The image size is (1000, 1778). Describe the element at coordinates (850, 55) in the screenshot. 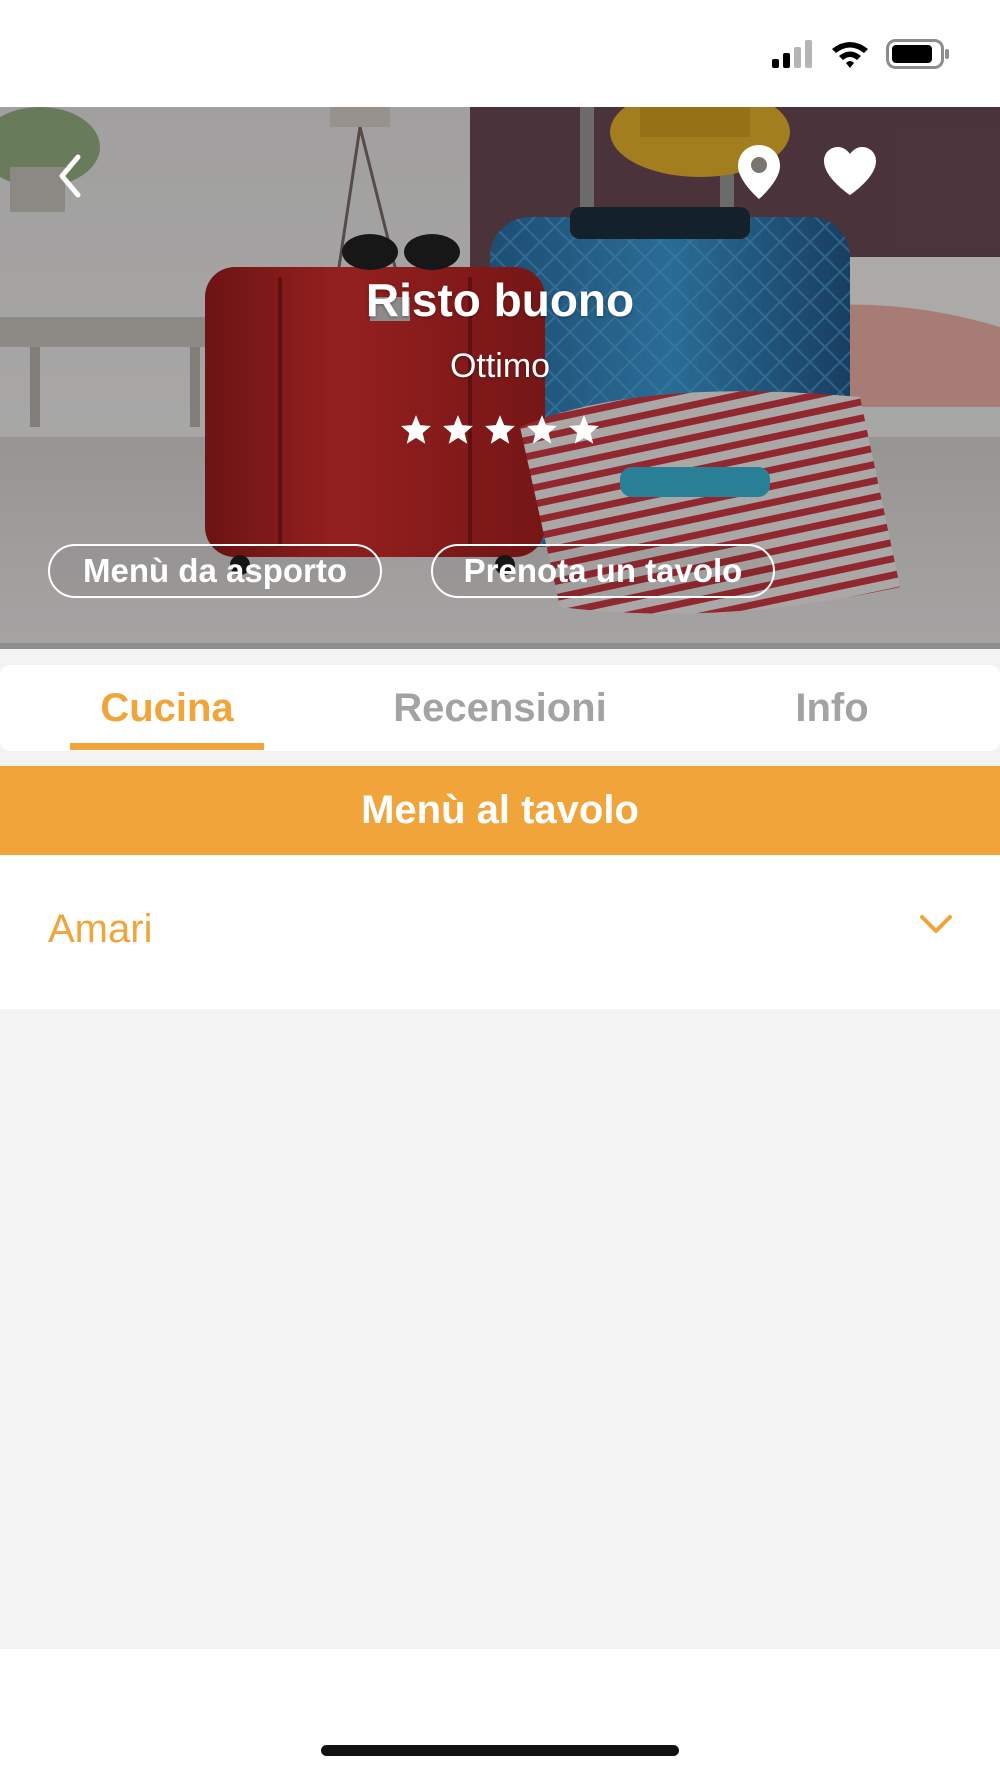

I see `wifi-icon` at that location.